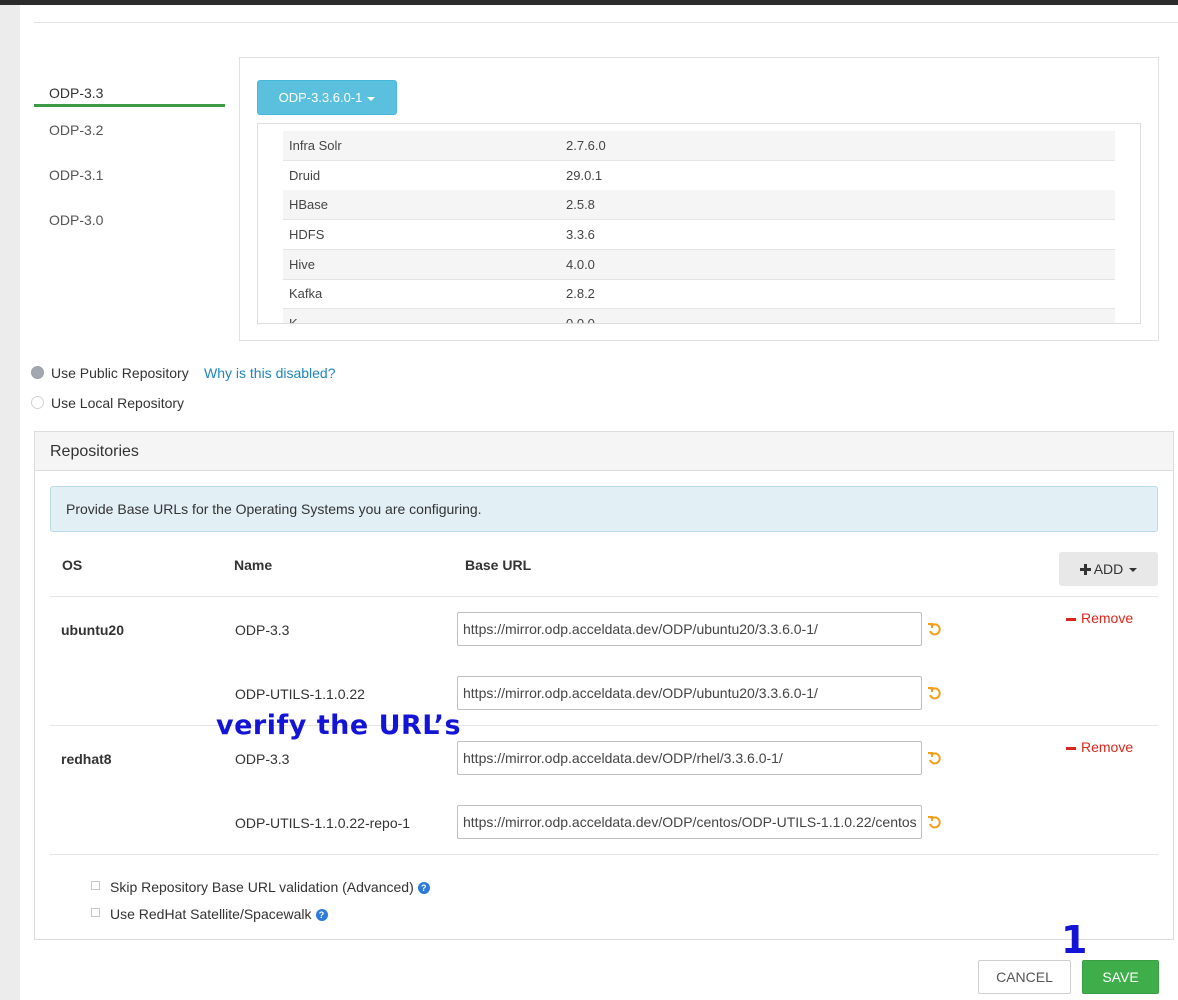 The image size is (1178, 1000). I want to click on save-button: SAVE, so click(1120, 977).